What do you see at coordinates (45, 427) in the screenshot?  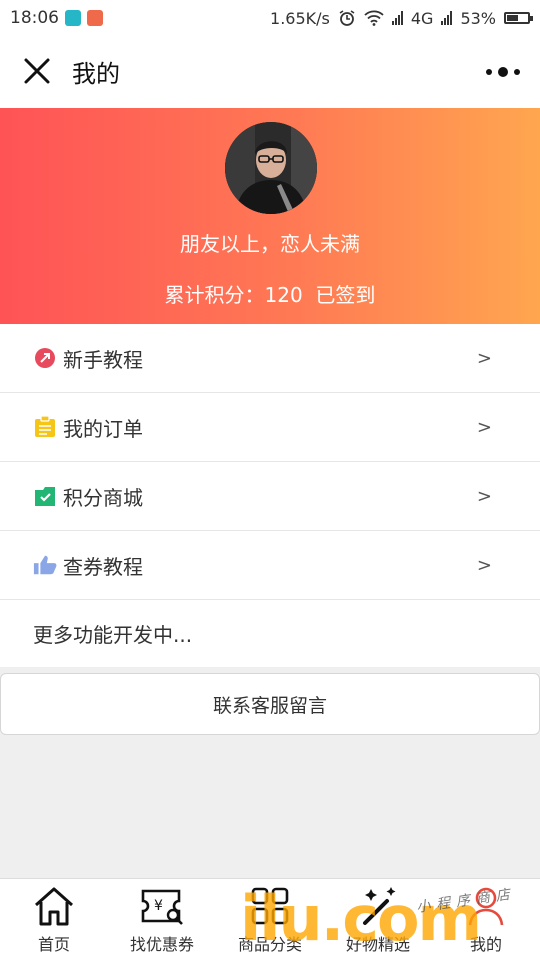 I see `order-icon` at bounding box center [45, 427].